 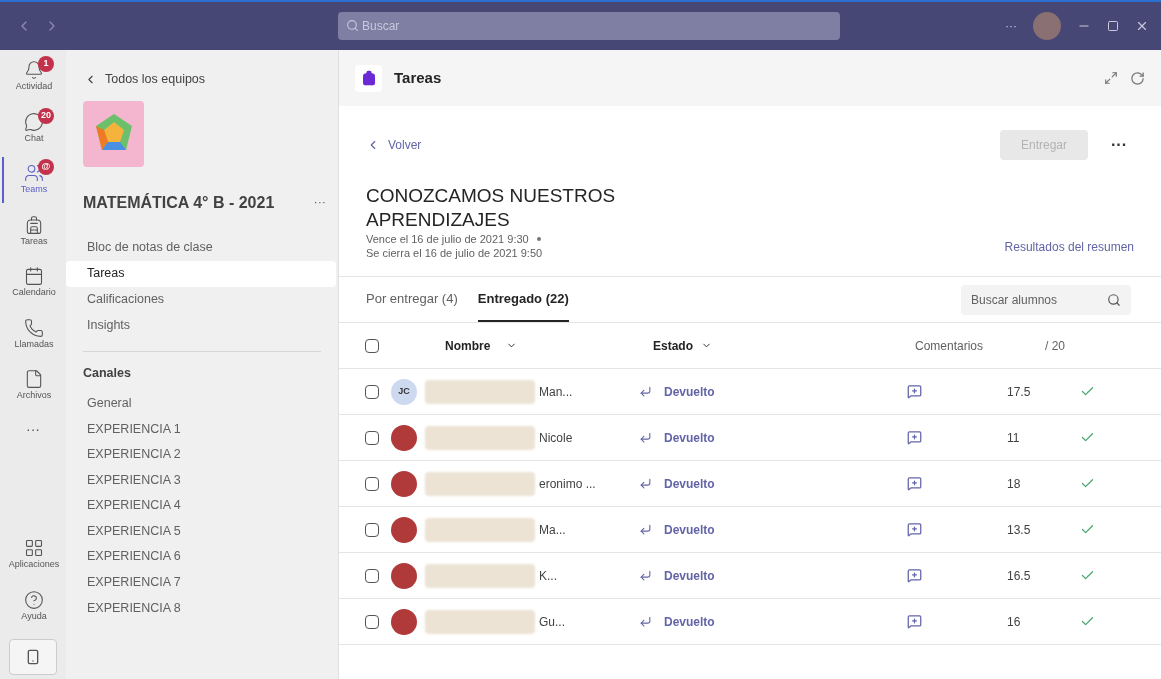 I want to click on select-all-checkbox, so click(x=372, y=345).